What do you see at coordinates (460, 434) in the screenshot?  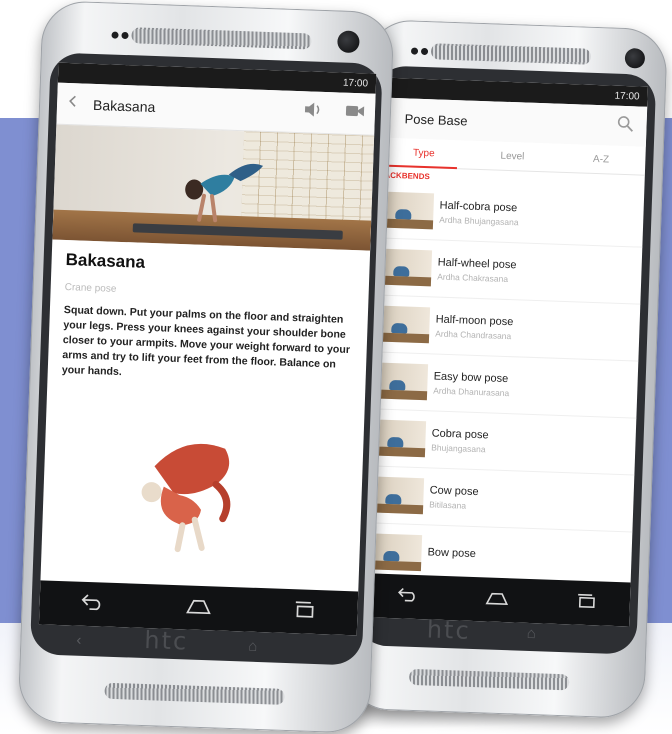 I see `pose-name: Cobra pose` at bounding box center [460, 434].